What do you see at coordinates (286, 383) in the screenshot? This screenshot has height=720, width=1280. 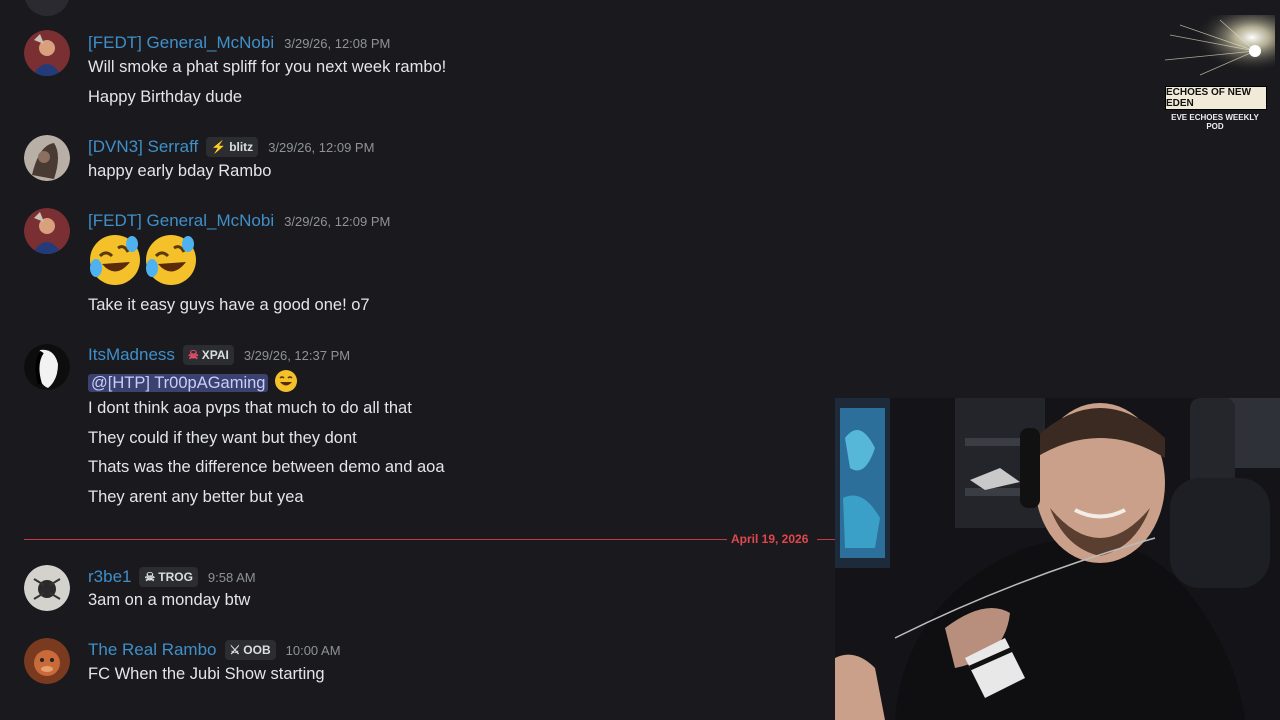 I see `grinning-face-icon` at bounding box center [286, 383].